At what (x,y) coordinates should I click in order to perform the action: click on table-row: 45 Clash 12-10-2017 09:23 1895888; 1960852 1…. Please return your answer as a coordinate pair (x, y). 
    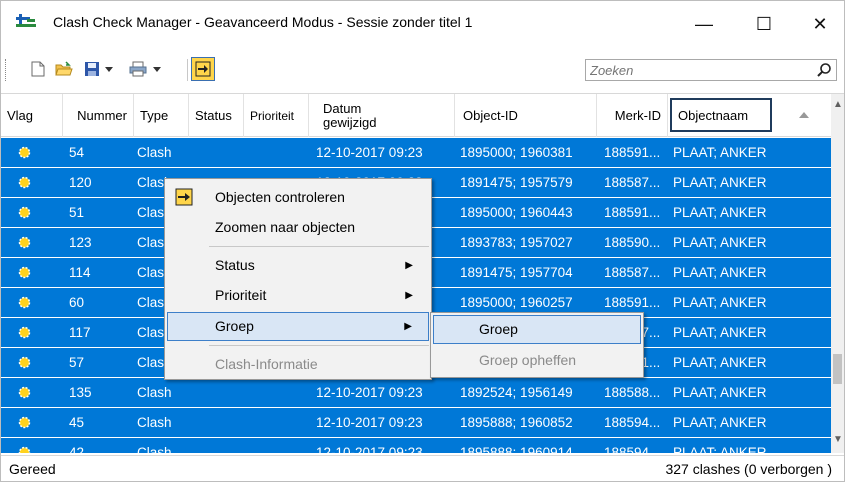
    Looking at the image, I should click on (416, 422).